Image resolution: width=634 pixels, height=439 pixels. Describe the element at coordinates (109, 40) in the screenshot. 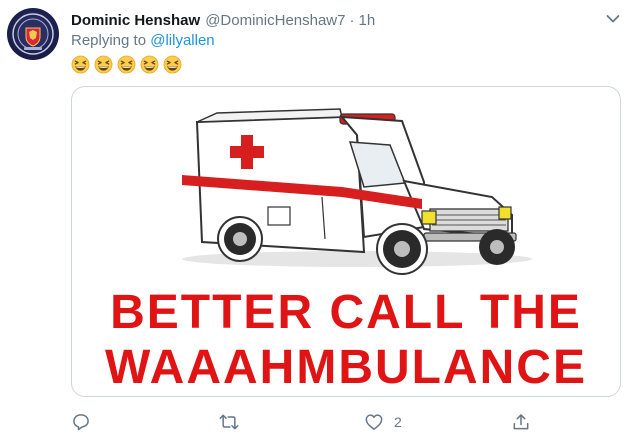

I see `replying-prefix: Replying to` at that location.